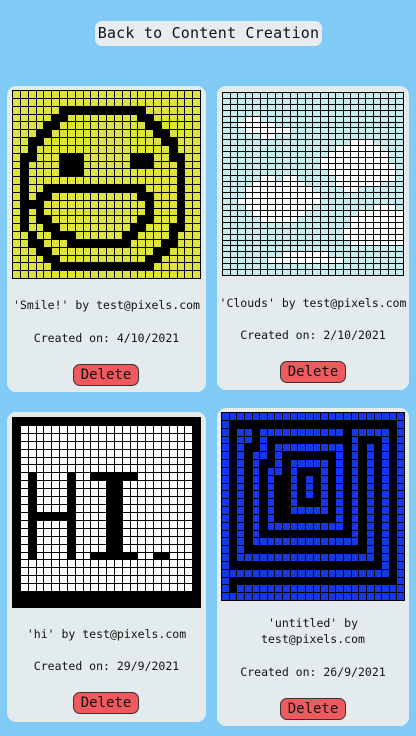 The image size is (416, 736). Describe the element at coordinates (208, 33) in the screenshot. I see `back-to-content-creation-button: Back to Content Creation` at that location.